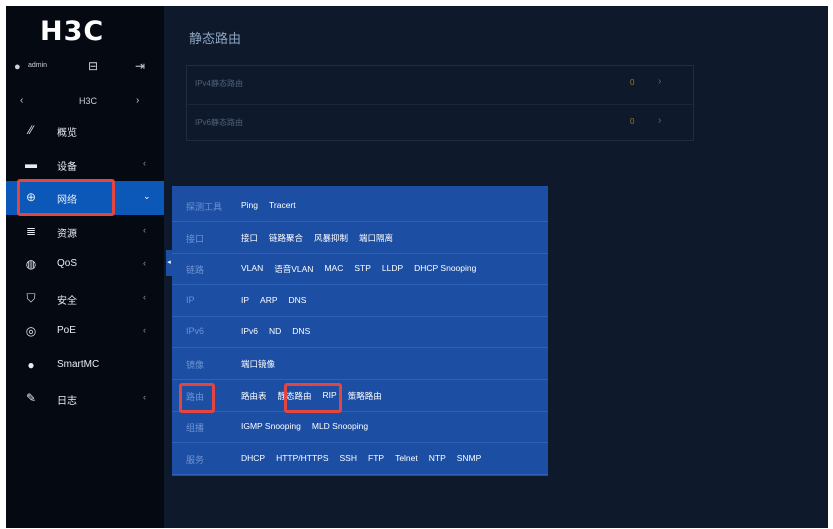 This screenshot has width=833, height=529. Describe the element at coordinates (195, 238) in the screenshot. I see `menu-category: 接口` at that location.